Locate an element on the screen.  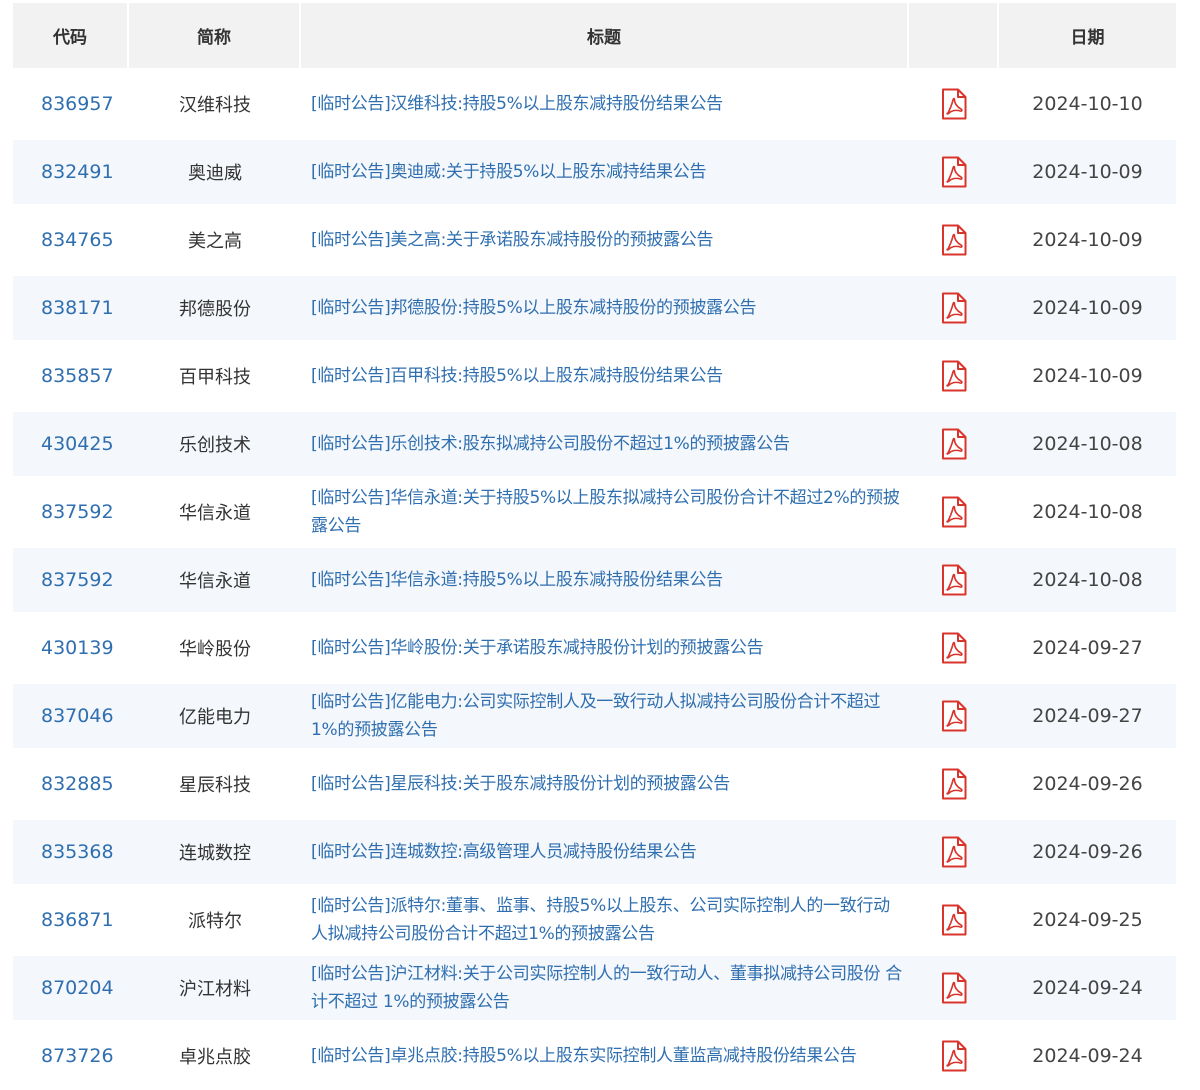
stock-name: 沪江材料 is located at coordinates (215, 986).